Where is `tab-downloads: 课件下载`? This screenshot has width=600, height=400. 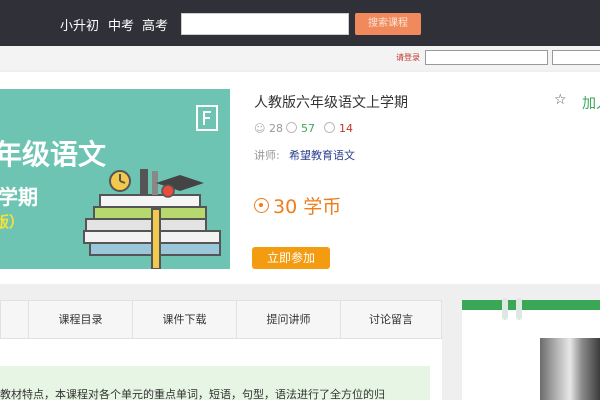
tab-downloads: 课件下载 is located at coordinates (184, 319).